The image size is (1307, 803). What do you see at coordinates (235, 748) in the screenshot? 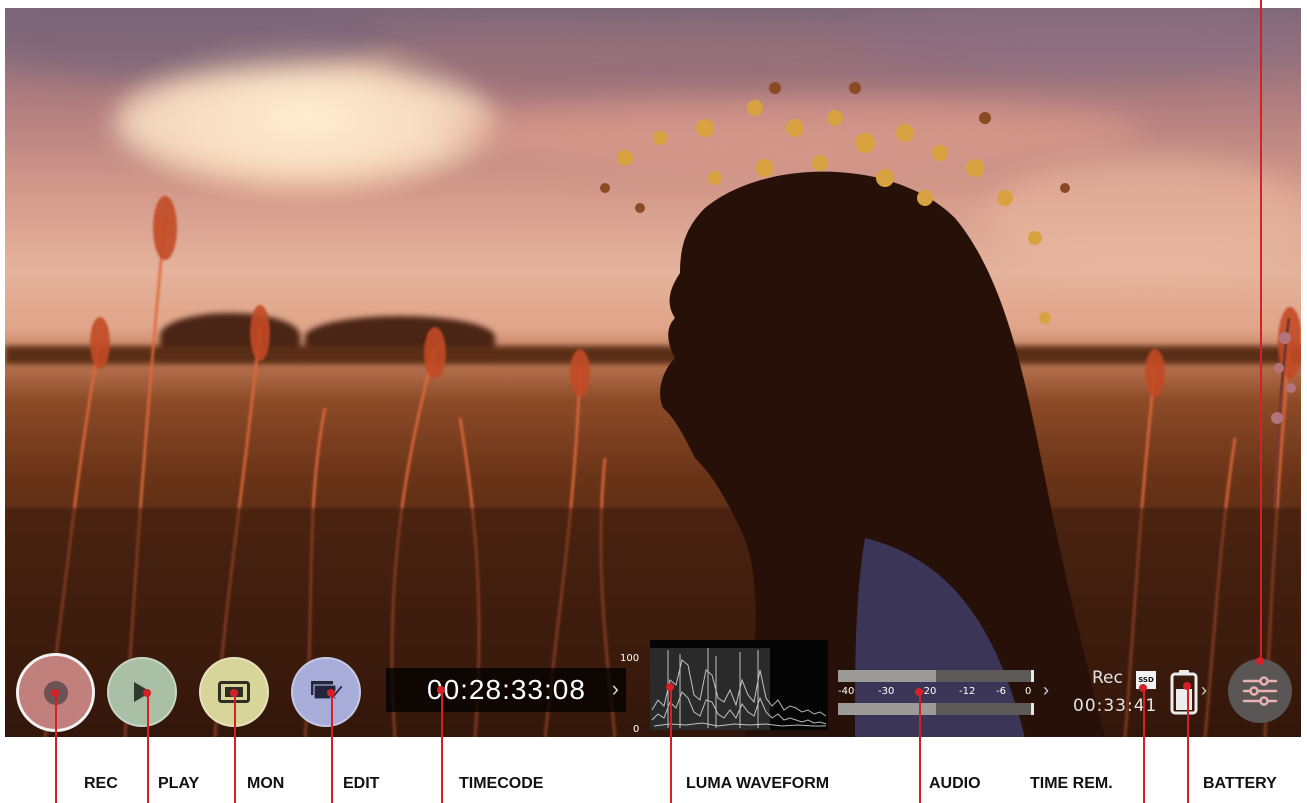
I see `callout-leader-mon` at bounding box center [235, 748].